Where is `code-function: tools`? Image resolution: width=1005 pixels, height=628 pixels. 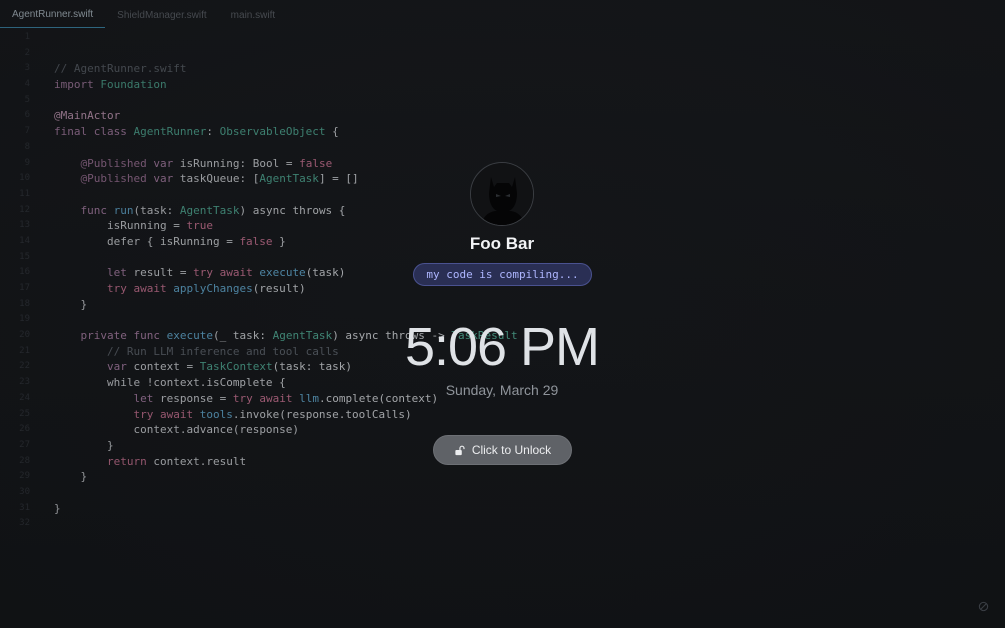 code-function: tools is located at coordinates (213, 414).